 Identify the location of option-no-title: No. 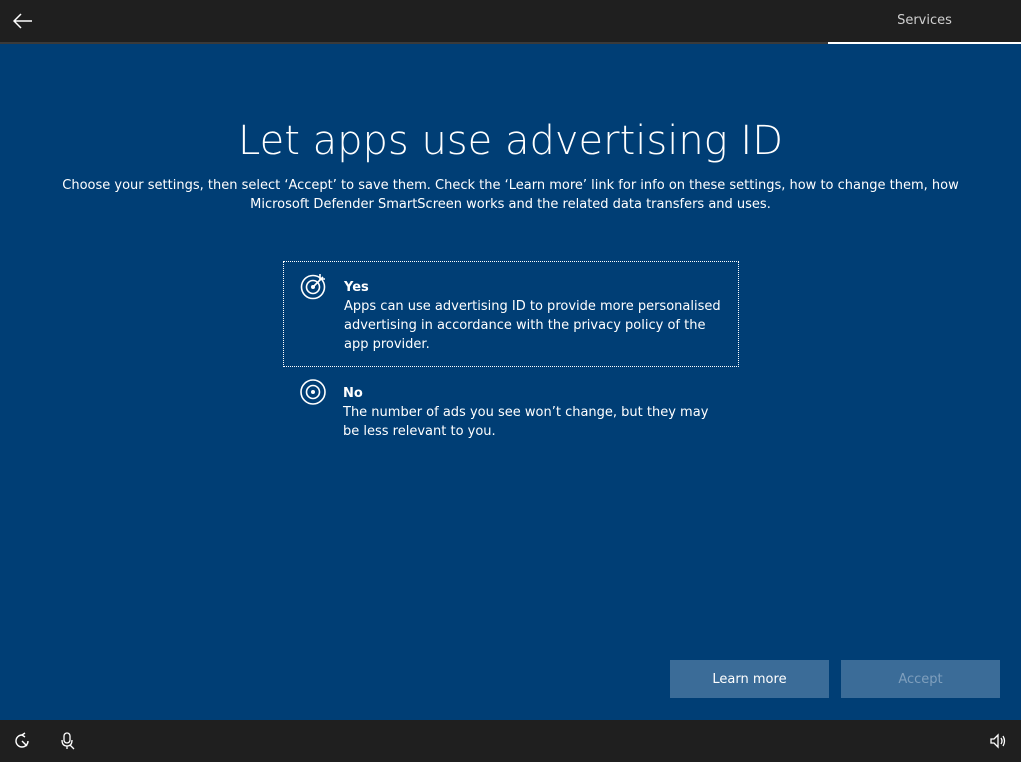
(353, 393).